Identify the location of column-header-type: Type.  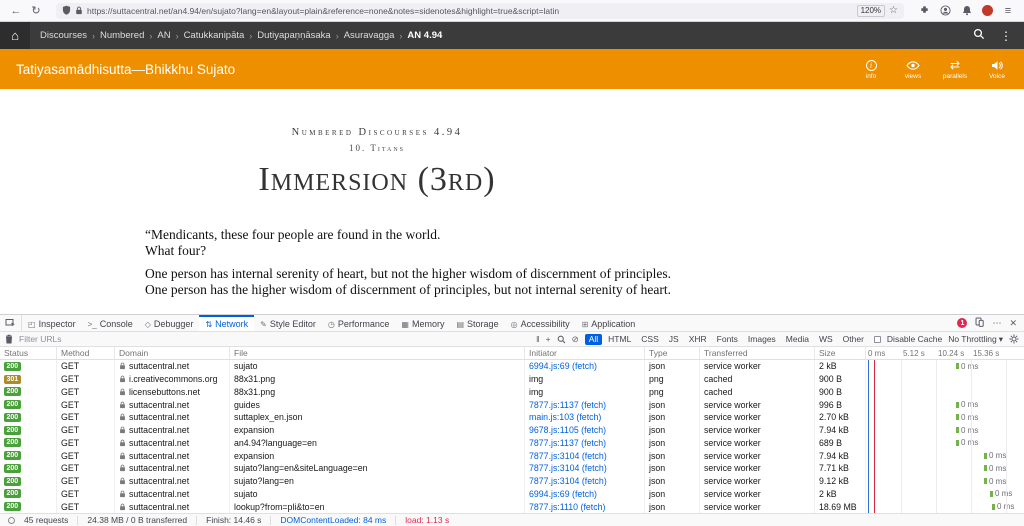
(672, 353).